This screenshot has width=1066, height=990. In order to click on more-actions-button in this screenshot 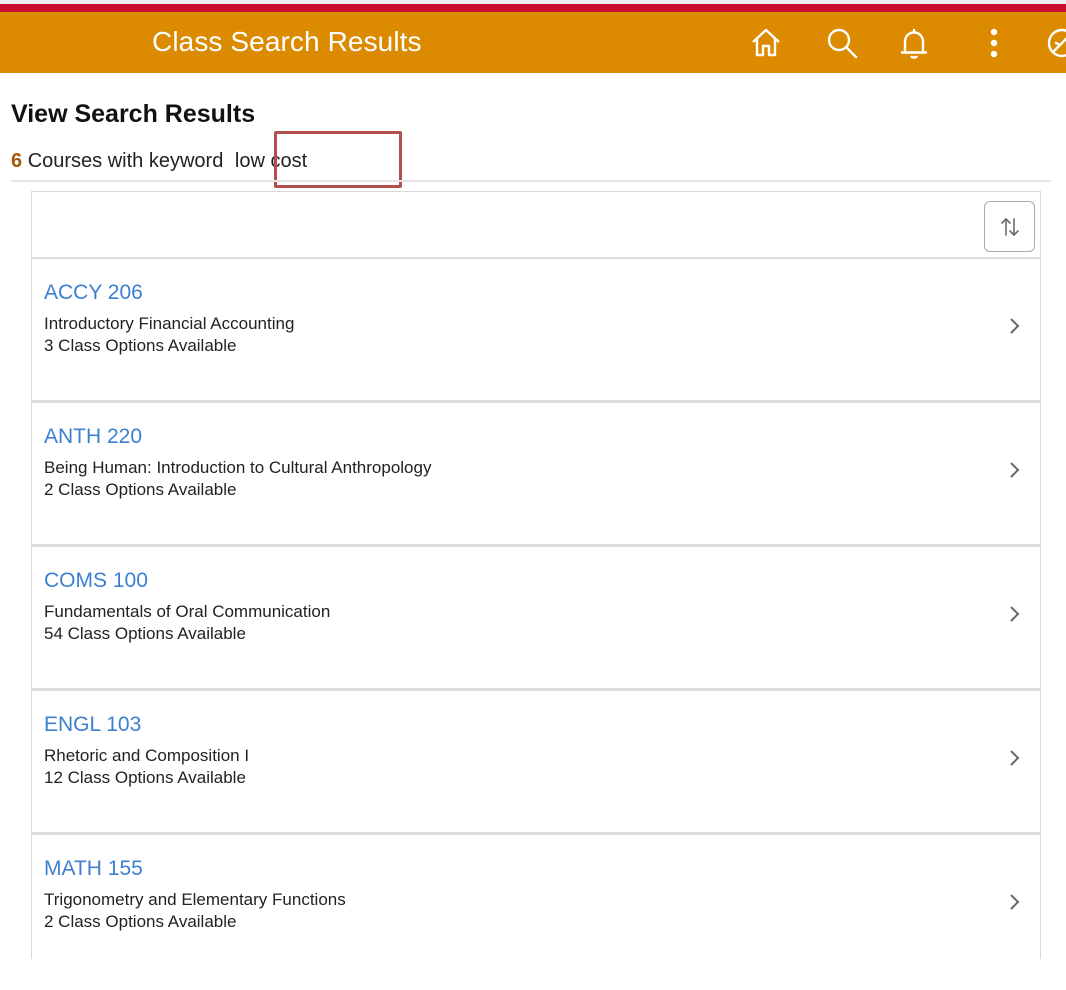, I will do `click(994, 43)`.